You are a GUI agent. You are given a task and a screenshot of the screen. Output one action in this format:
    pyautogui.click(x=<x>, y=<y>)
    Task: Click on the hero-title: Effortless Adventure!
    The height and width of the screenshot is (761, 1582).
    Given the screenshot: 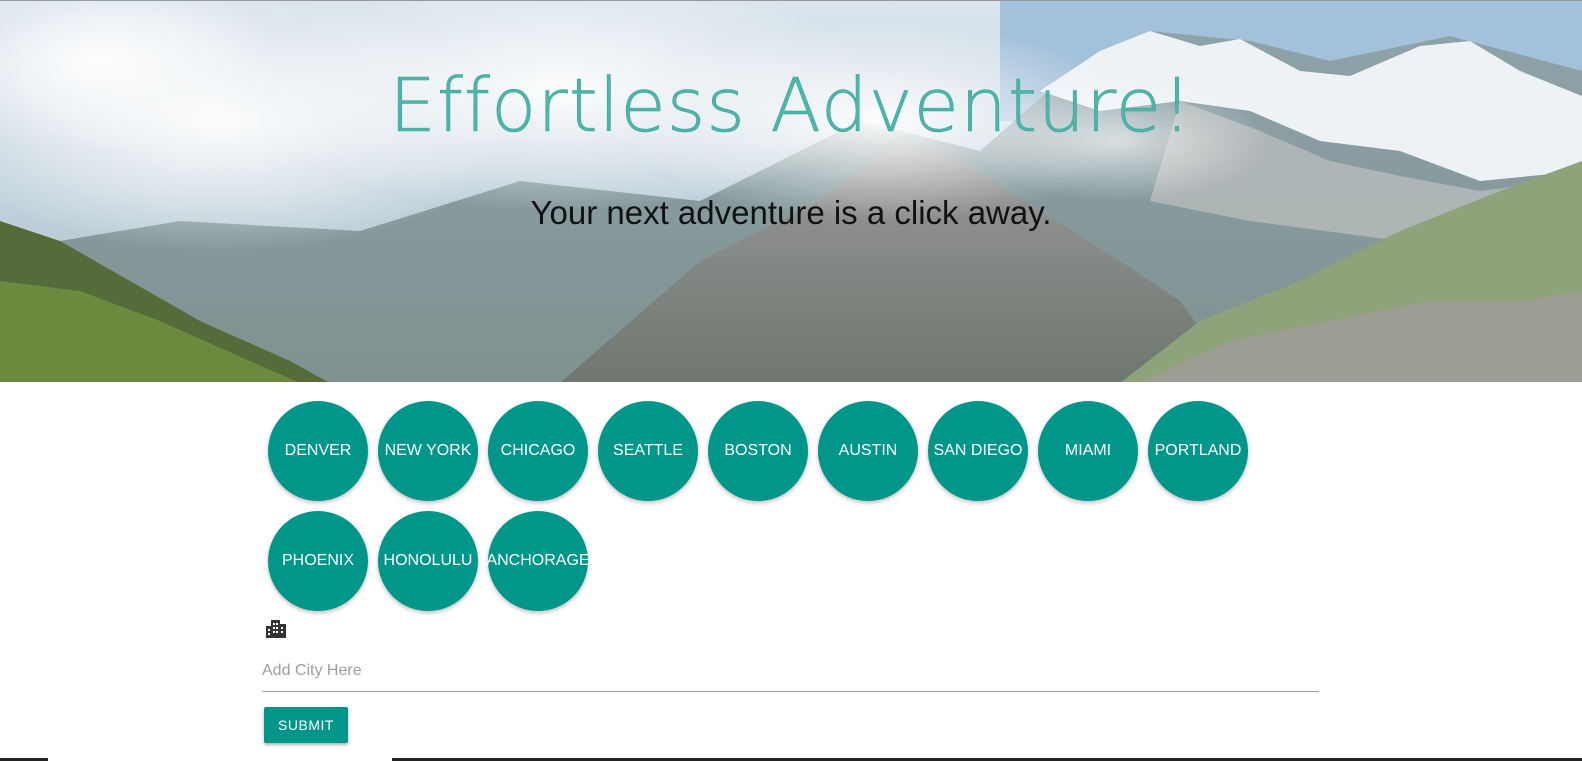 What is the action you would take?
    pyautogui.click(x=791, y=106)
    